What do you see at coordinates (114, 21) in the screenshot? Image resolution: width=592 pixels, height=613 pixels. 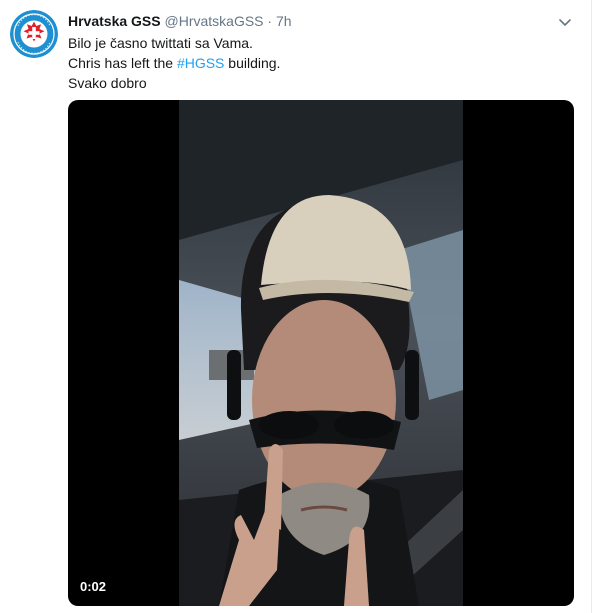 I see `display-name: Hrvatska GSS` at bounding box center [114, 21].